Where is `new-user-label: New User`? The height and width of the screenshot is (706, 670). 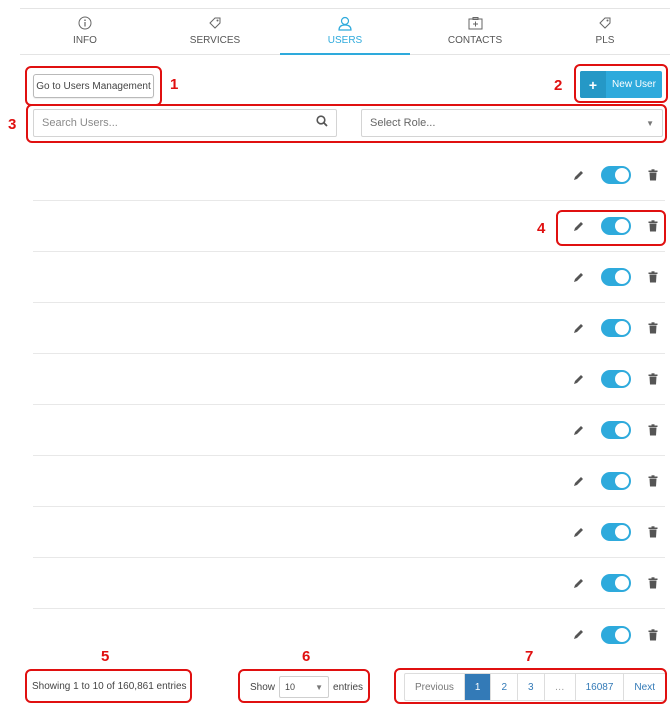
new-user-label: New User is located at coordinates (634, 84).